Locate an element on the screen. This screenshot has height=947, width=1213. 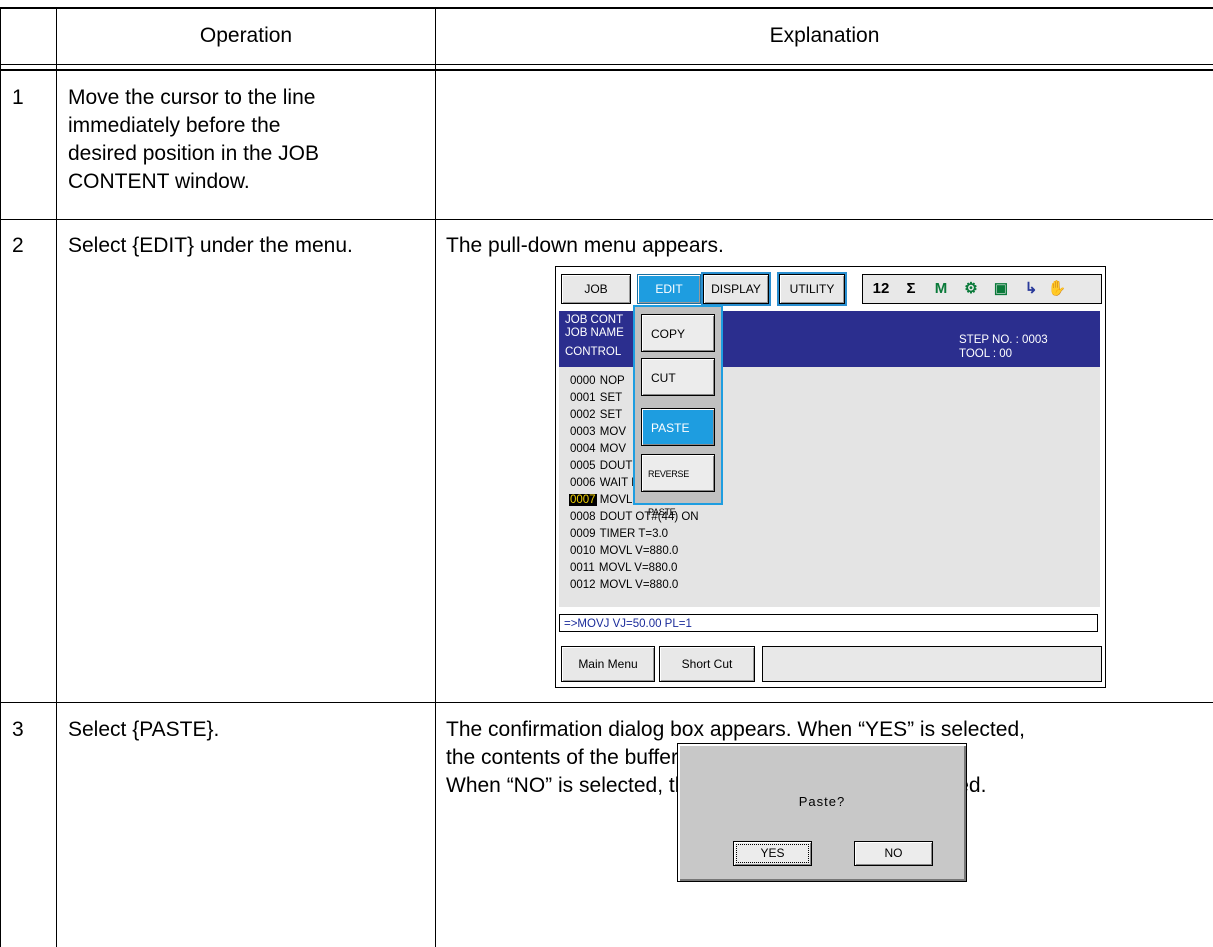
teach-icon: ▣ is located at coordinates (1001, 288).